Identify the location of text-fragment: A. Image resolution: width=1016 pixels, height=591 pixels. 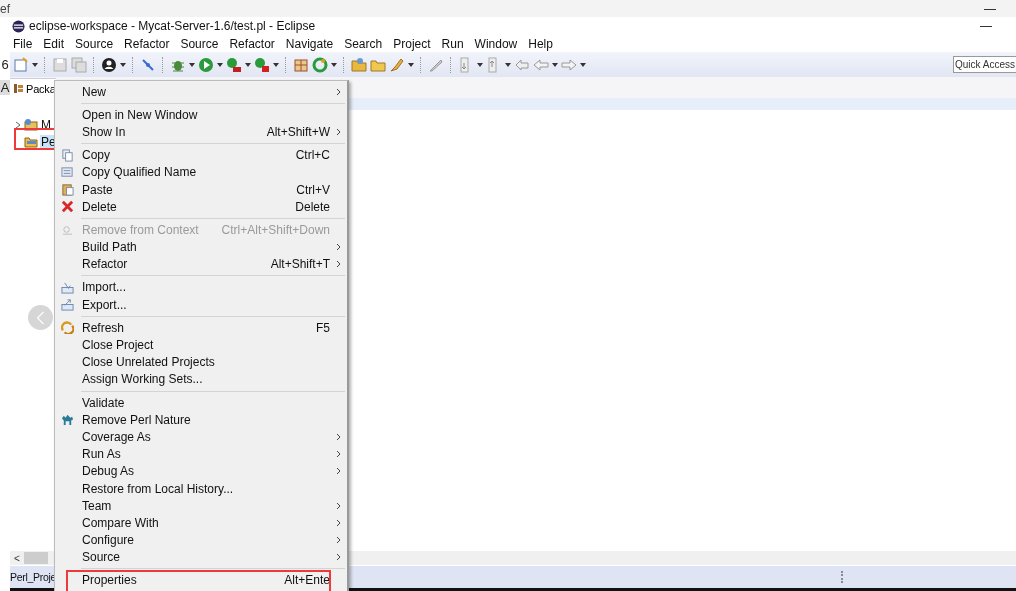
(5, 87).